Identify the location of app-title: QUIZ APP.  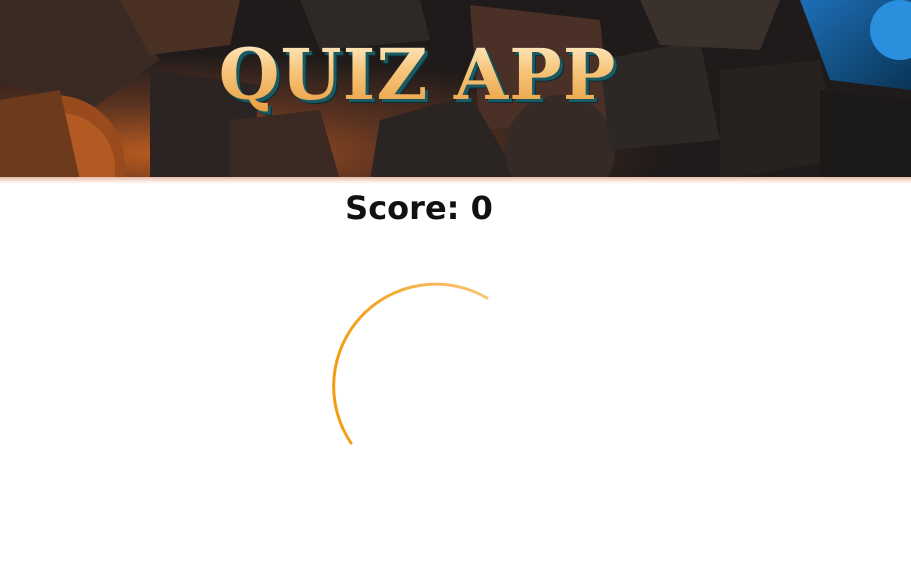
(417, 75).